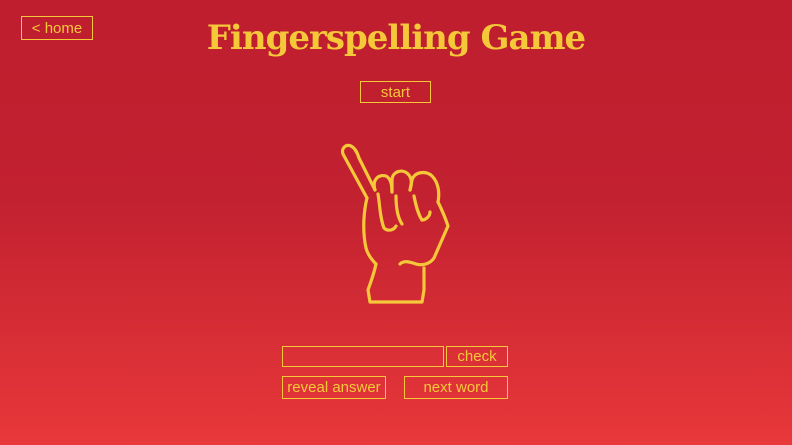 The height and width of the screenshot is (445, 792). What do you see at coordinates (363, 356) in the screenshot?
I see `answer-input` at bounding box center [363, 356].